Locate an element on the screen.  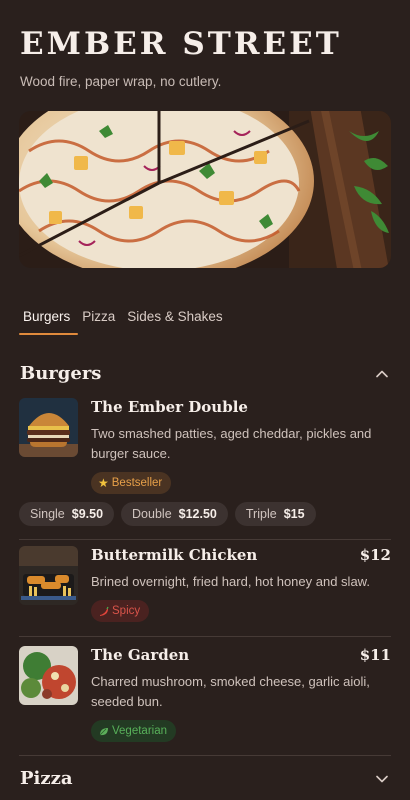
size-options: Single $9.50 Double $12.50 Triple $15 is located at coordinates (167, 514).